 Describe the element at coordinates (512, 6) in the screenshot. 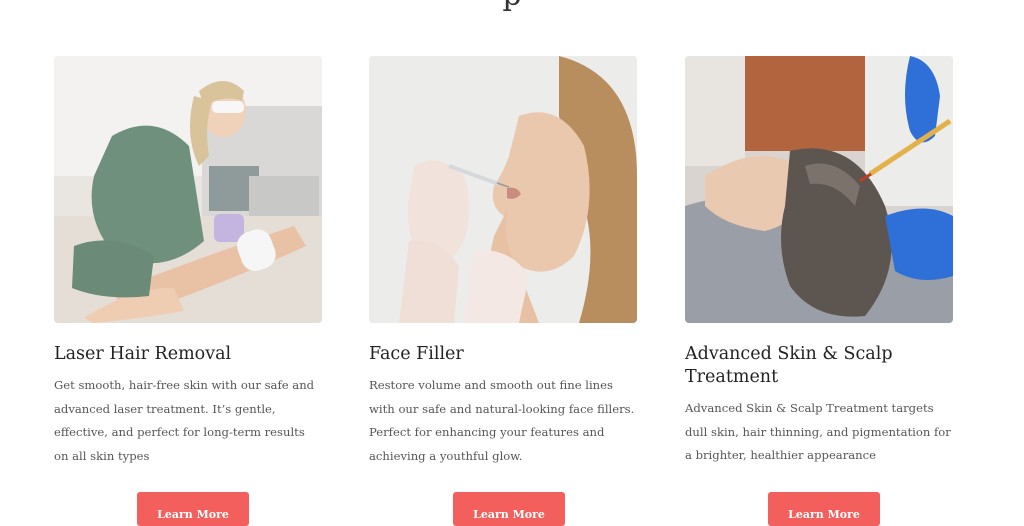

I see `section-heading-partial: p` at that location.